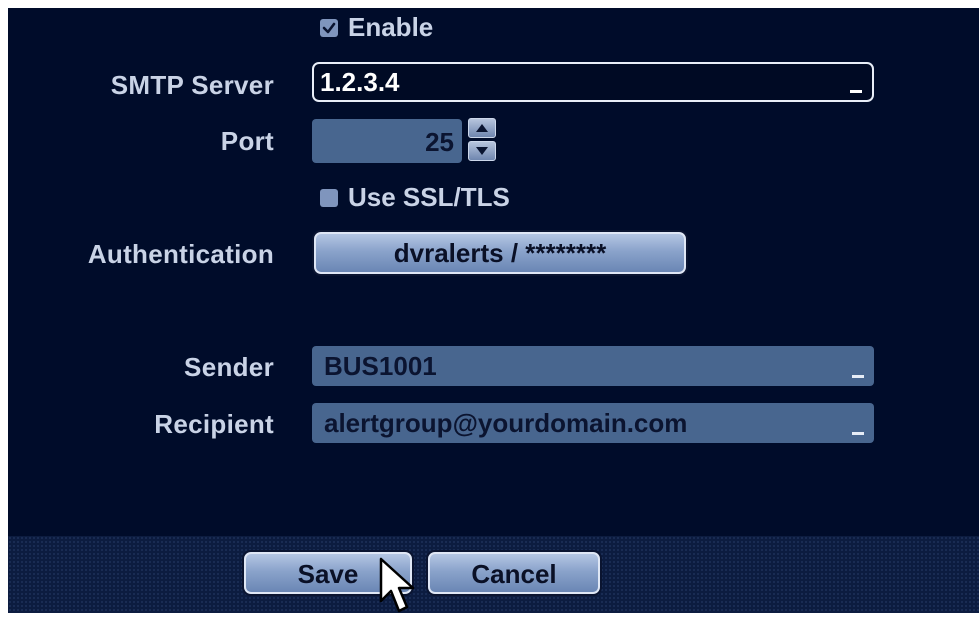 Image resolution: width=979 pixels, height=619 pixels. I want to click on ssl-checkbox, so click(329, 197).